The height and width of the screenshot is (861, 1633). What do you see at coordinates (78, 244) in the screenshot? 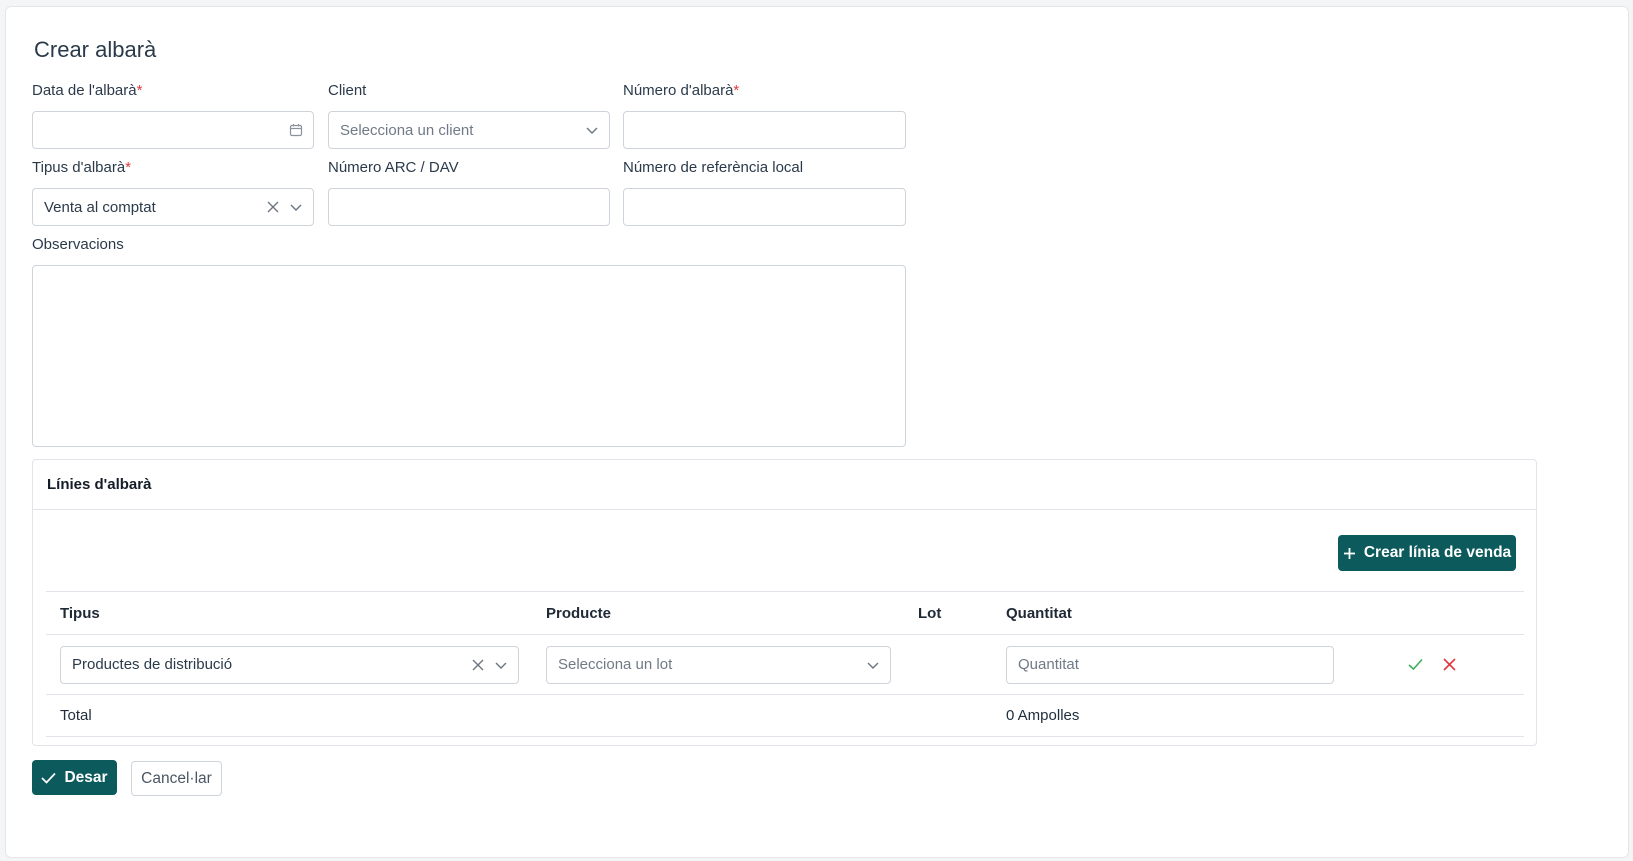
I see `observations-label: Observacions` at bounding box center [78, 244].